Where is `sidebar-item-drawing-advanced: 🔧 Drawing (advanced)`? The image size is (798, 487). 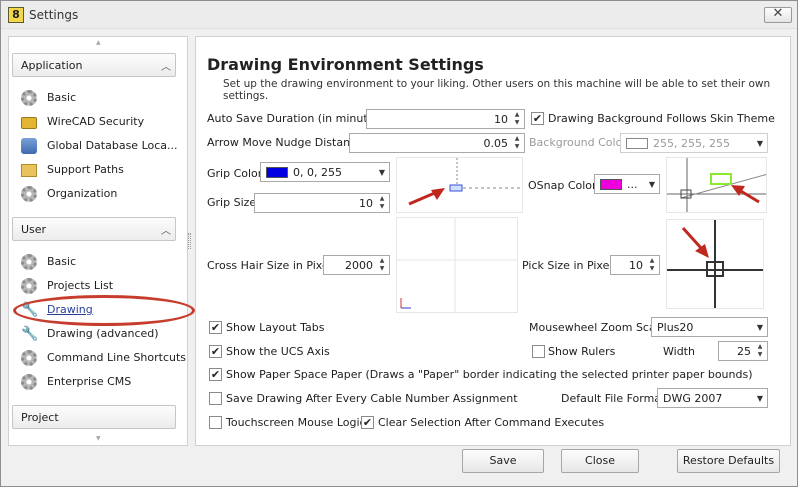 sidebar-item-drawing-advanced: 🔧 Drawing (advanced) is located at coordinates (96, 334).